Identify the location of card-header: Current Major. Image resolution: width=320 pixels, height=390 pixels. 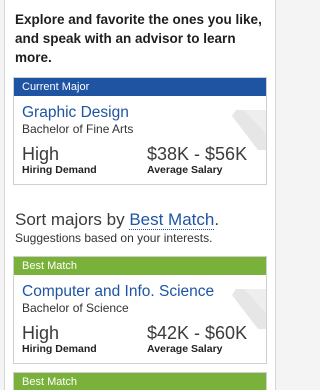
(140, 87).